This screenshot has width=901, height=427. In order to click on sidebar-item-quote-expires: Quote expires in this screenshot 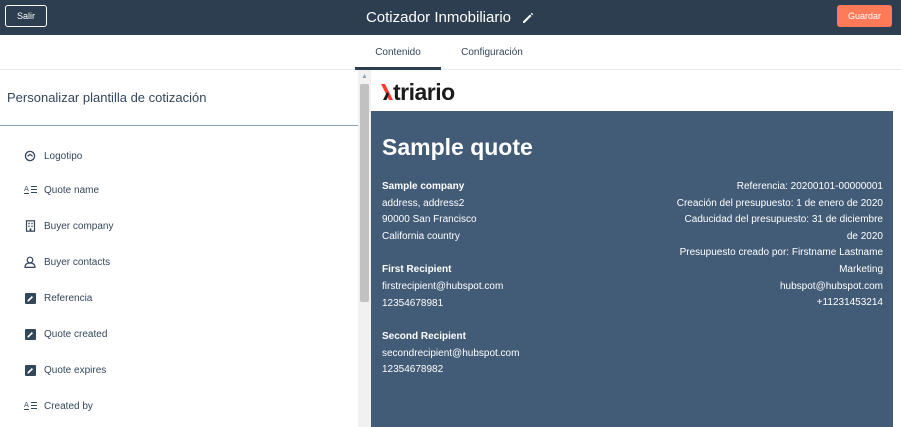, I will do `click(64, 370)`.